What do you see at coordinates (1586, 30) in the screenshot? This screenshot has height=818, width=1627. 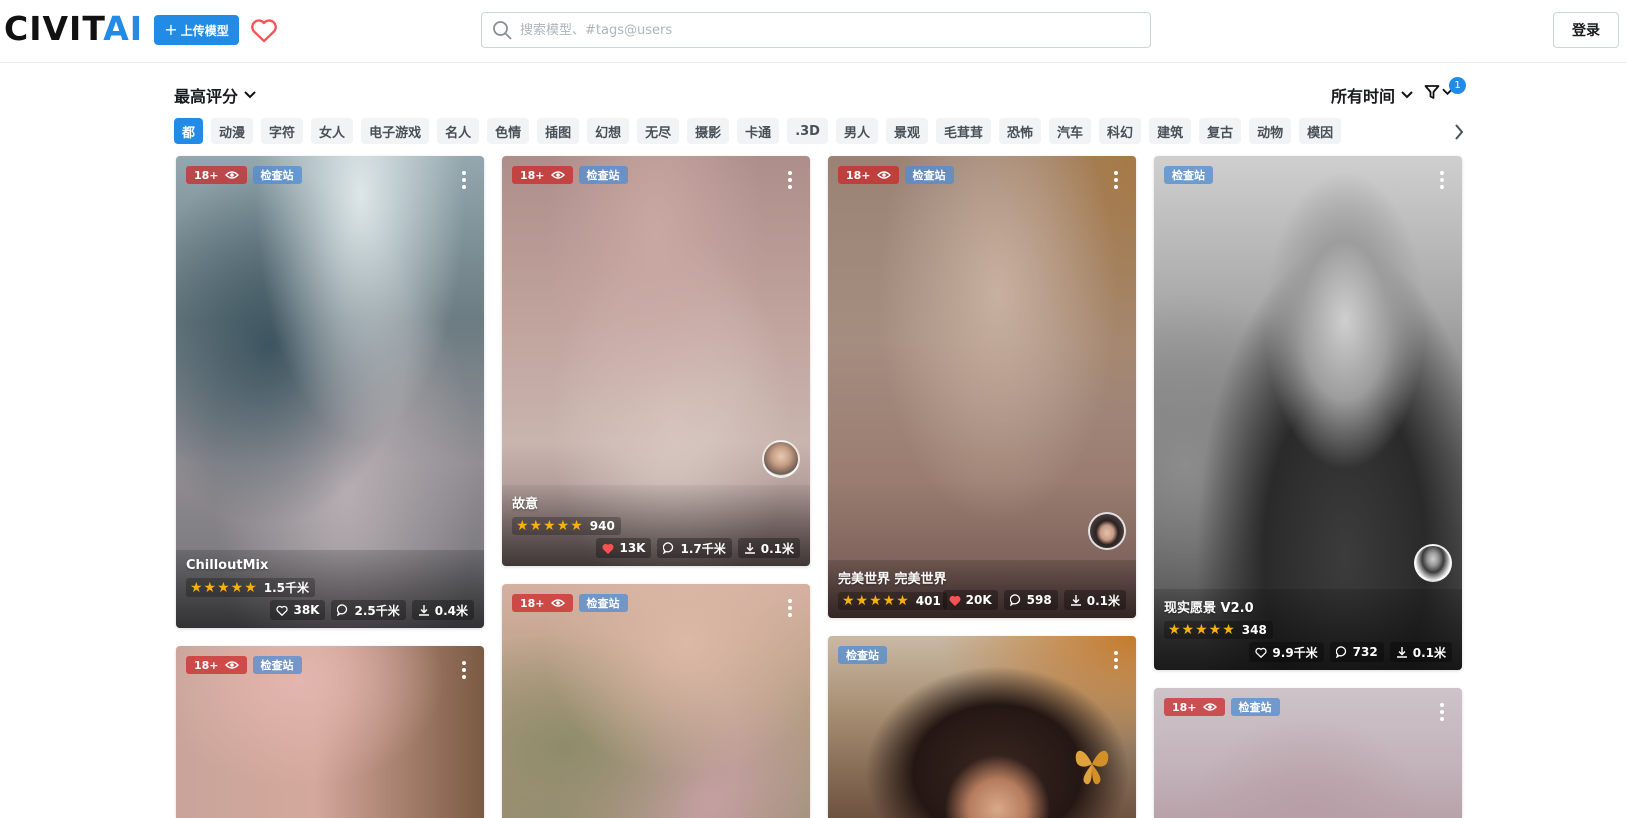 I see `login-button: 登录` at bounding box center [1586, 30].